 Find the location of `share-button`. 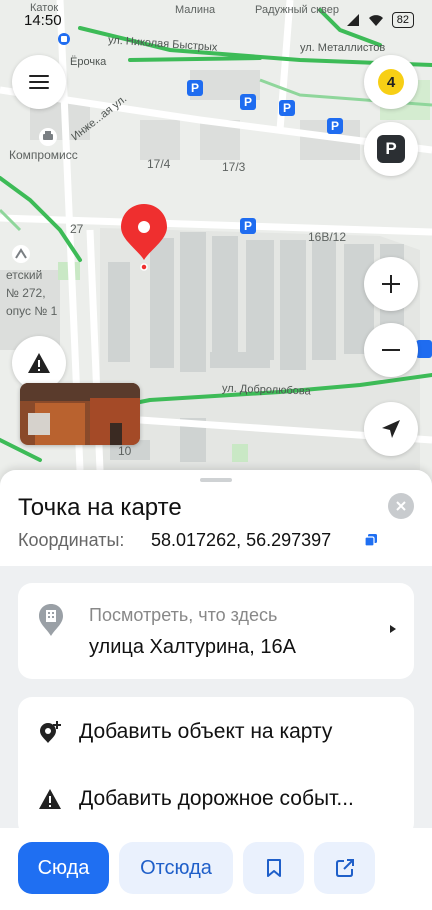

share-button is located at coordinates (344, 868).